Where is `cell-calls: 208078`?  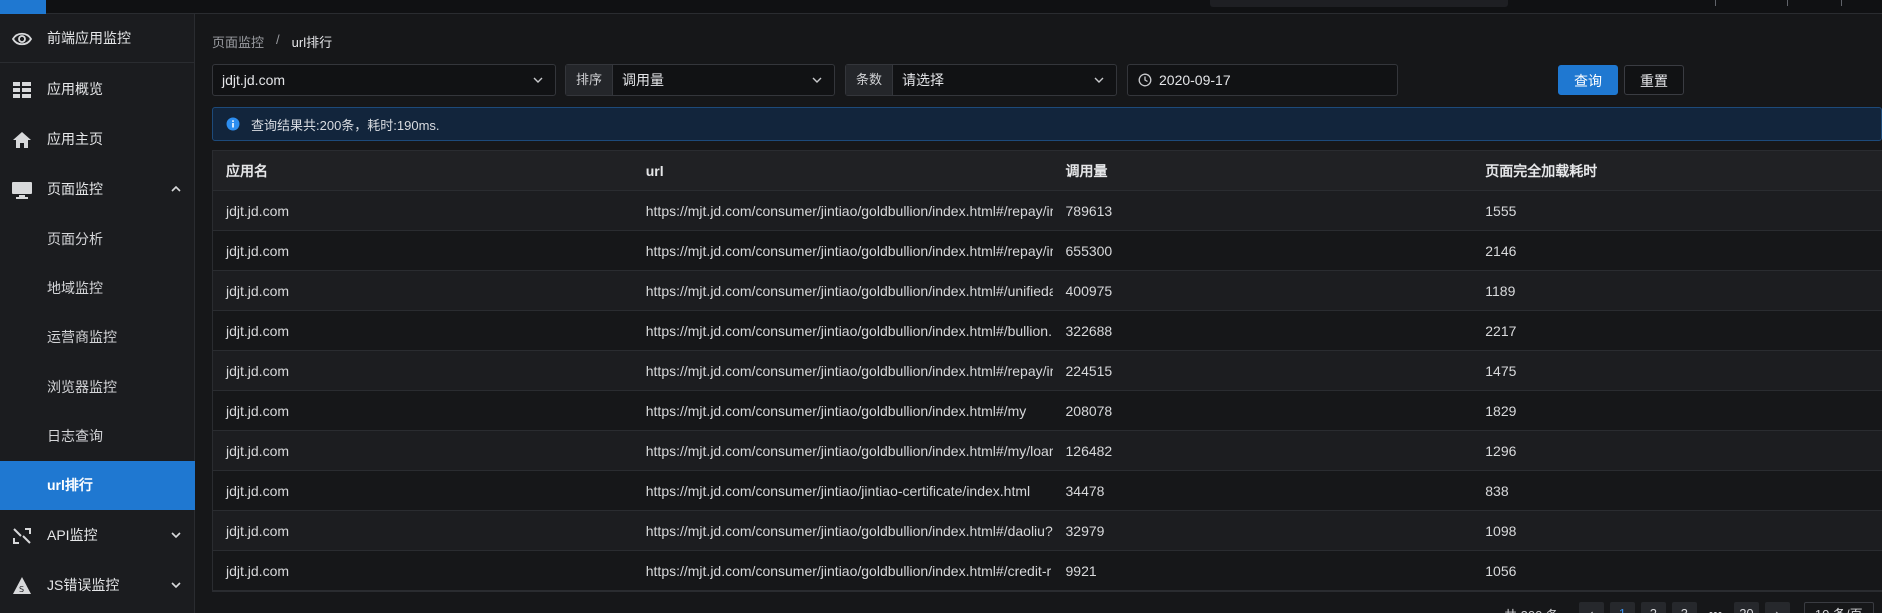 cell-calls: 208078 is located at coordinates (1089, 410).